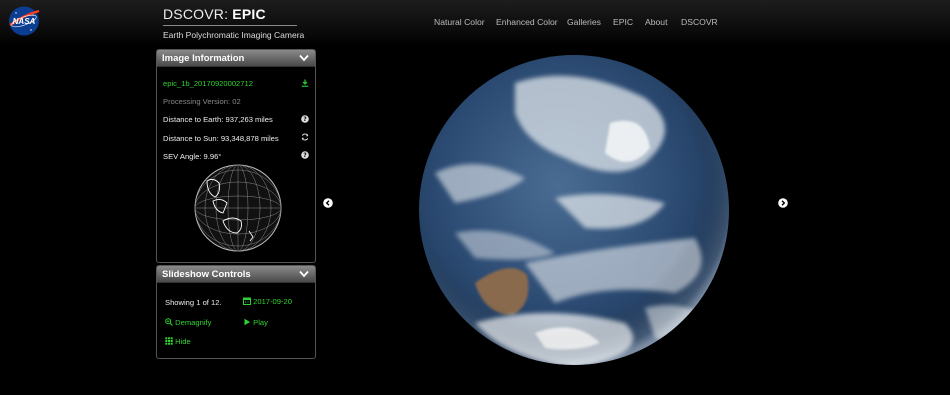 The height and width of the screenshot is (395, 950). Describe the element at coordinates (247, 301) in the screenshot. I see `calendar-icon` at that location.